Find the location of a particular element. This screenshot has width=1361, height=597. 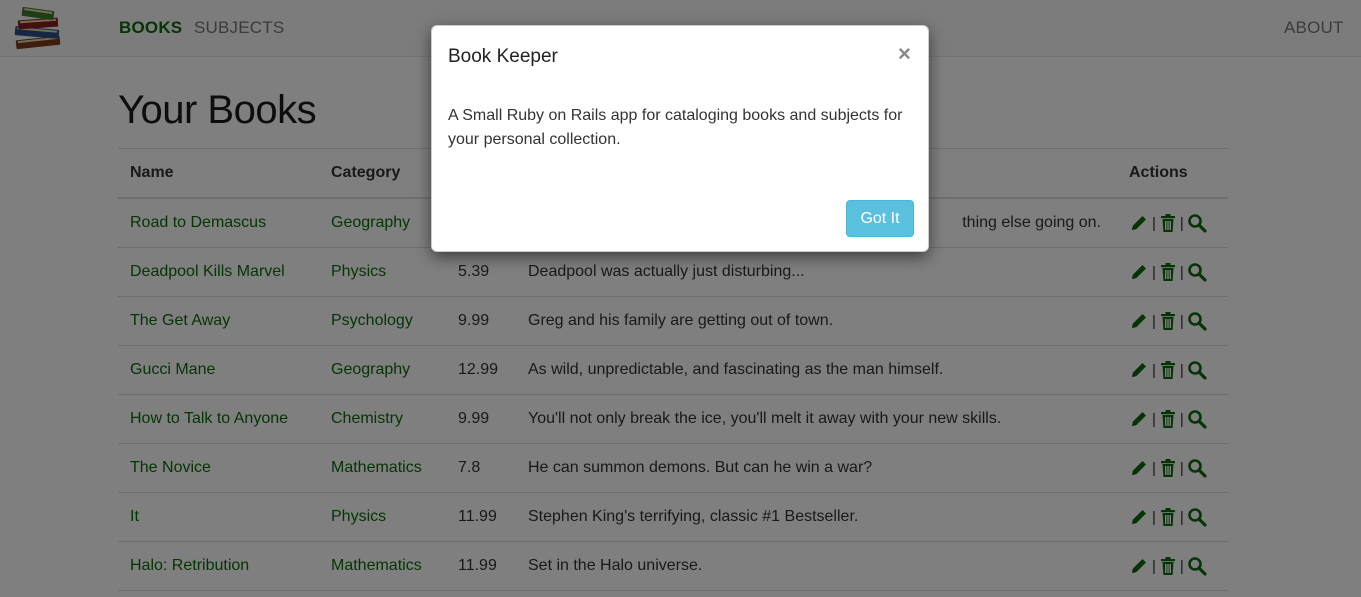

modal-title: Book Keeper is located at coordinates (503, 56).